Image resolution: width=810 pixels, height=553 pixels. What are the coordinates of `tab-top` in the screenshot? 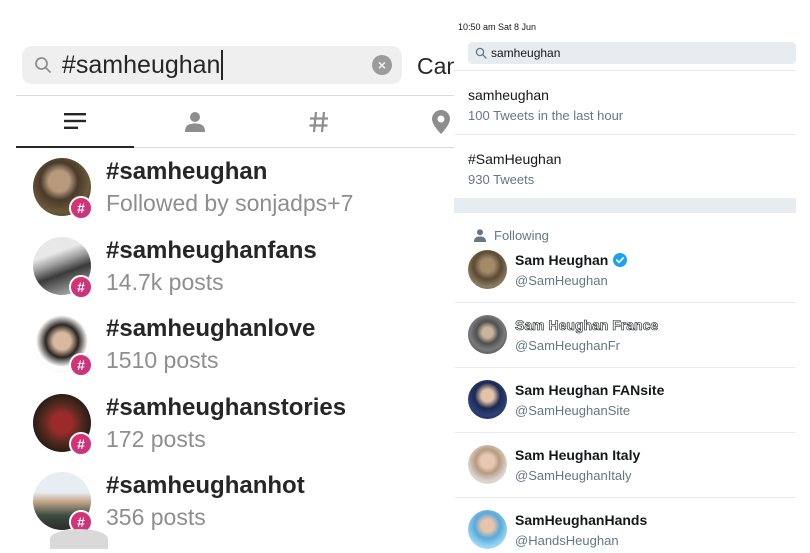 It's located at (75, 122).